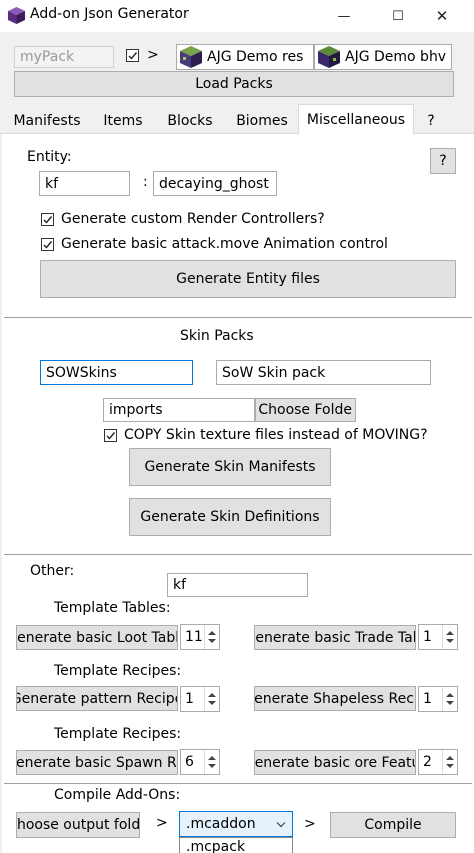 This screenshot has width=474, height=853. I want to click on entity-namespace-input: kf, so click(84, 183).